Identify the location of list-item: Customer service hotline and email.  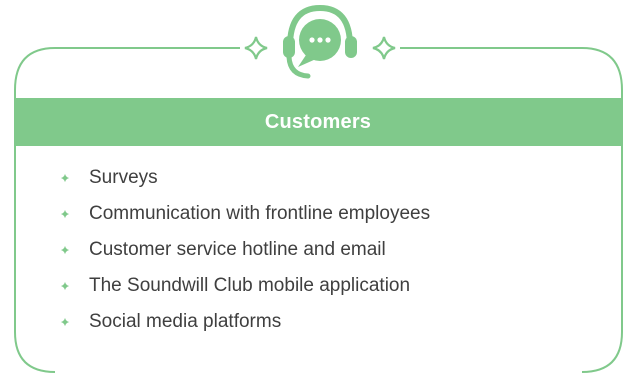
(245, 250).